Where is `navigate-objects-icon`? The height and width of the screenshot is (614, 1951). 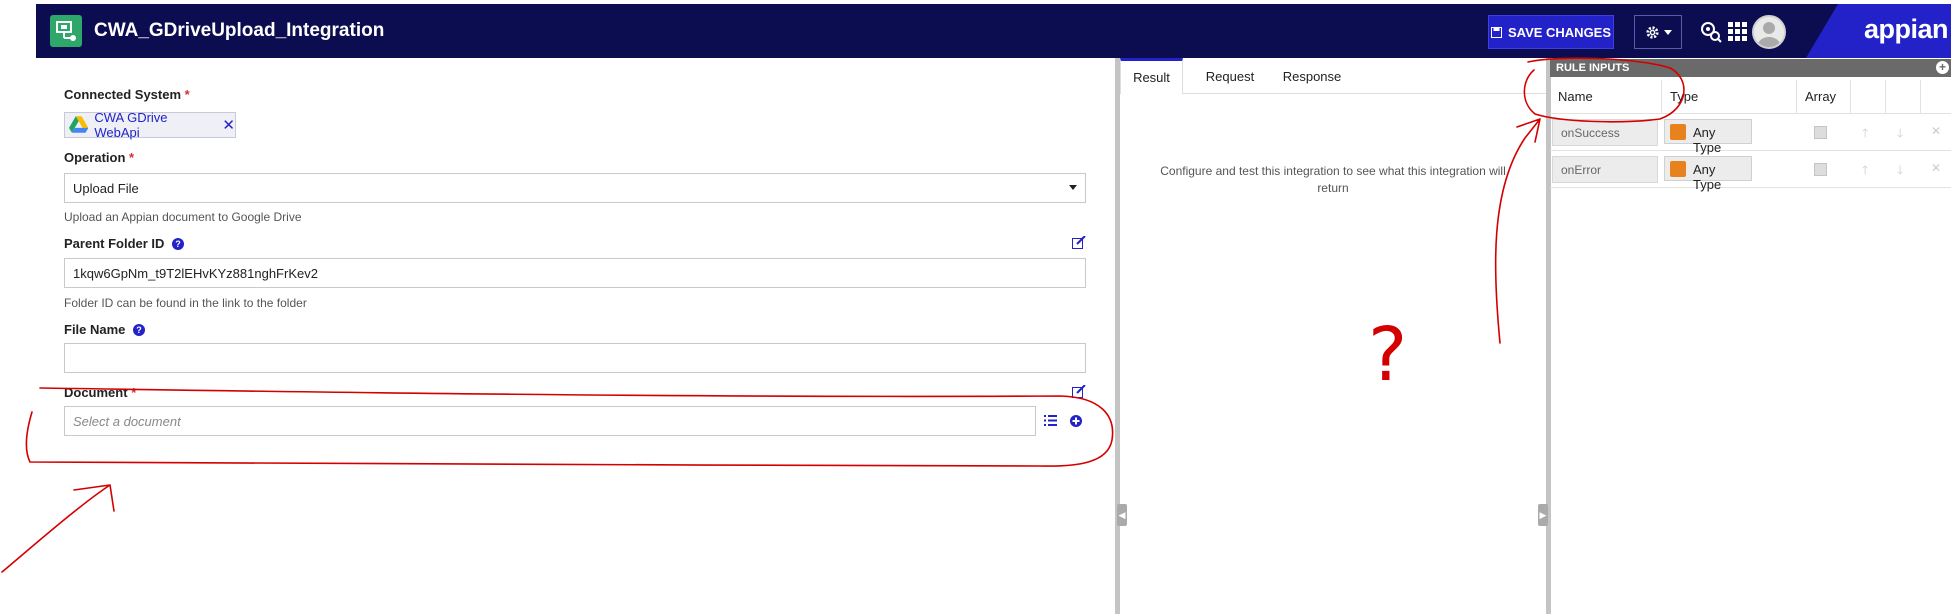 navigate-objects-icon is located at coordinates (1711, 32).